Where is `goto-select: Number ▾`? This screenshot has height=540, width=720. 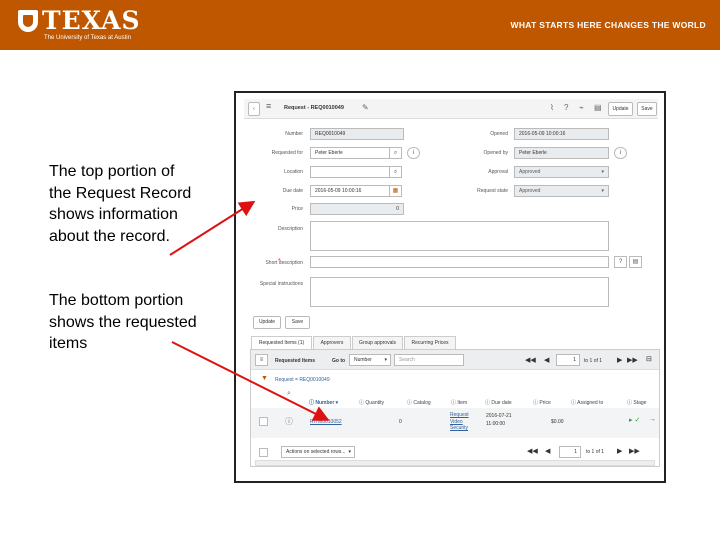 goto-select: Number ▾ is located at coordinates (370, 360).